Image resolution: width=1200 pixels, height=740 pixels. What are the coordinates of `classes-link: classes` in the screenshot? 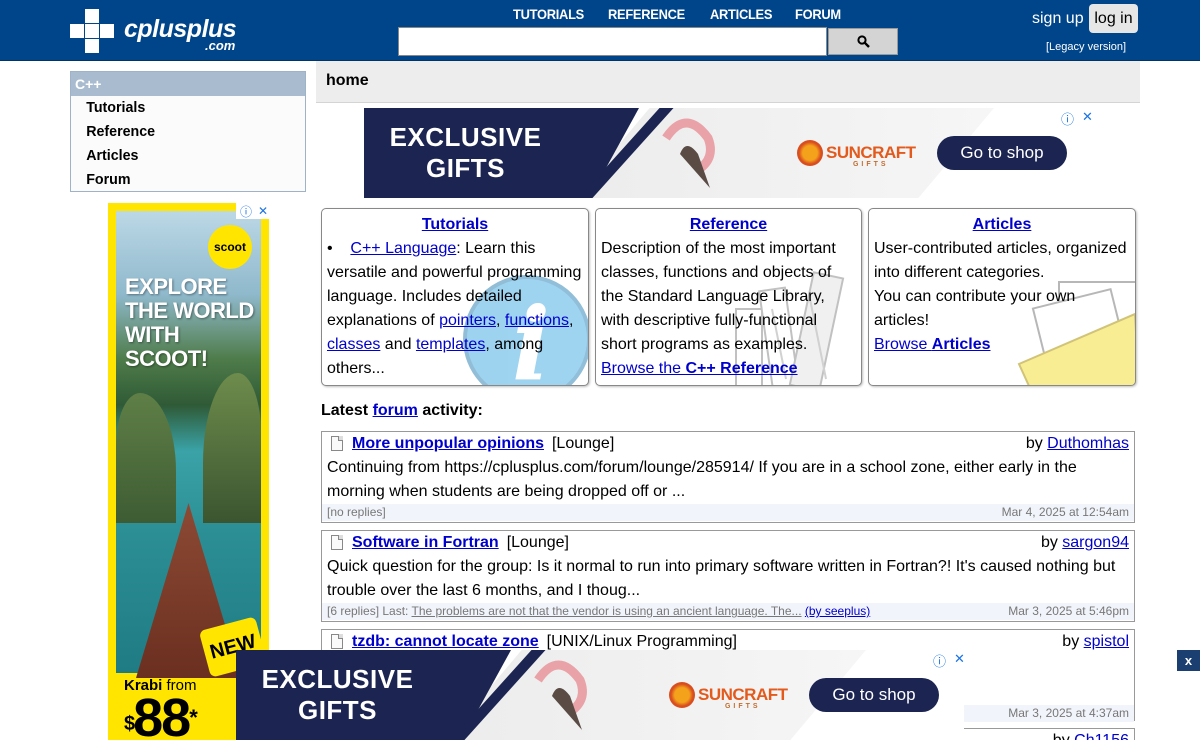 It's located at (353, 344).